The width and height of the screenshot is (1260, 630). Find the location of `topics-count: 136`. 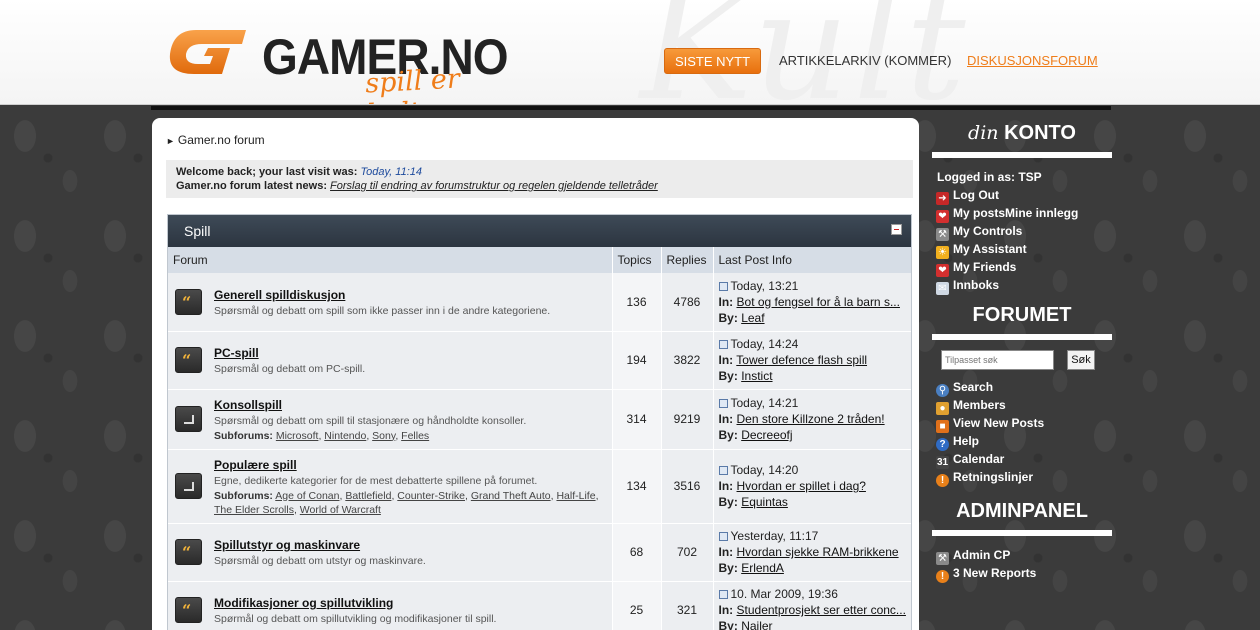

topics-count: 136 is located at coordinates (637, 302).